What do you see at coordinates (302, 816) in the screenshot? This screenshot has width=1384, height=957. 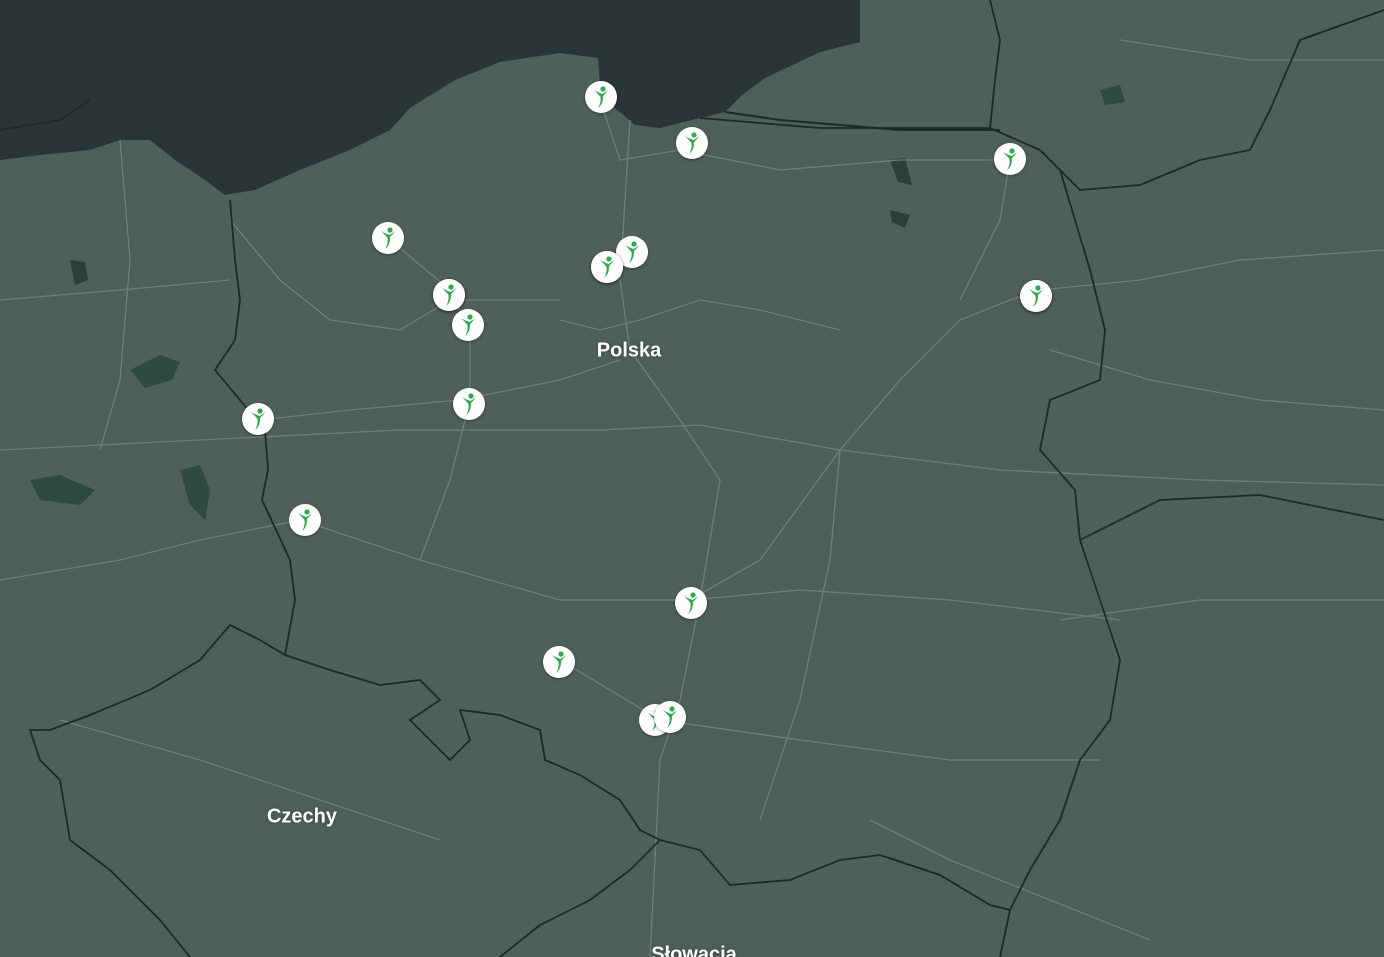 I see `country-label-czechia: Czechy` at bounding box center [302, 816].